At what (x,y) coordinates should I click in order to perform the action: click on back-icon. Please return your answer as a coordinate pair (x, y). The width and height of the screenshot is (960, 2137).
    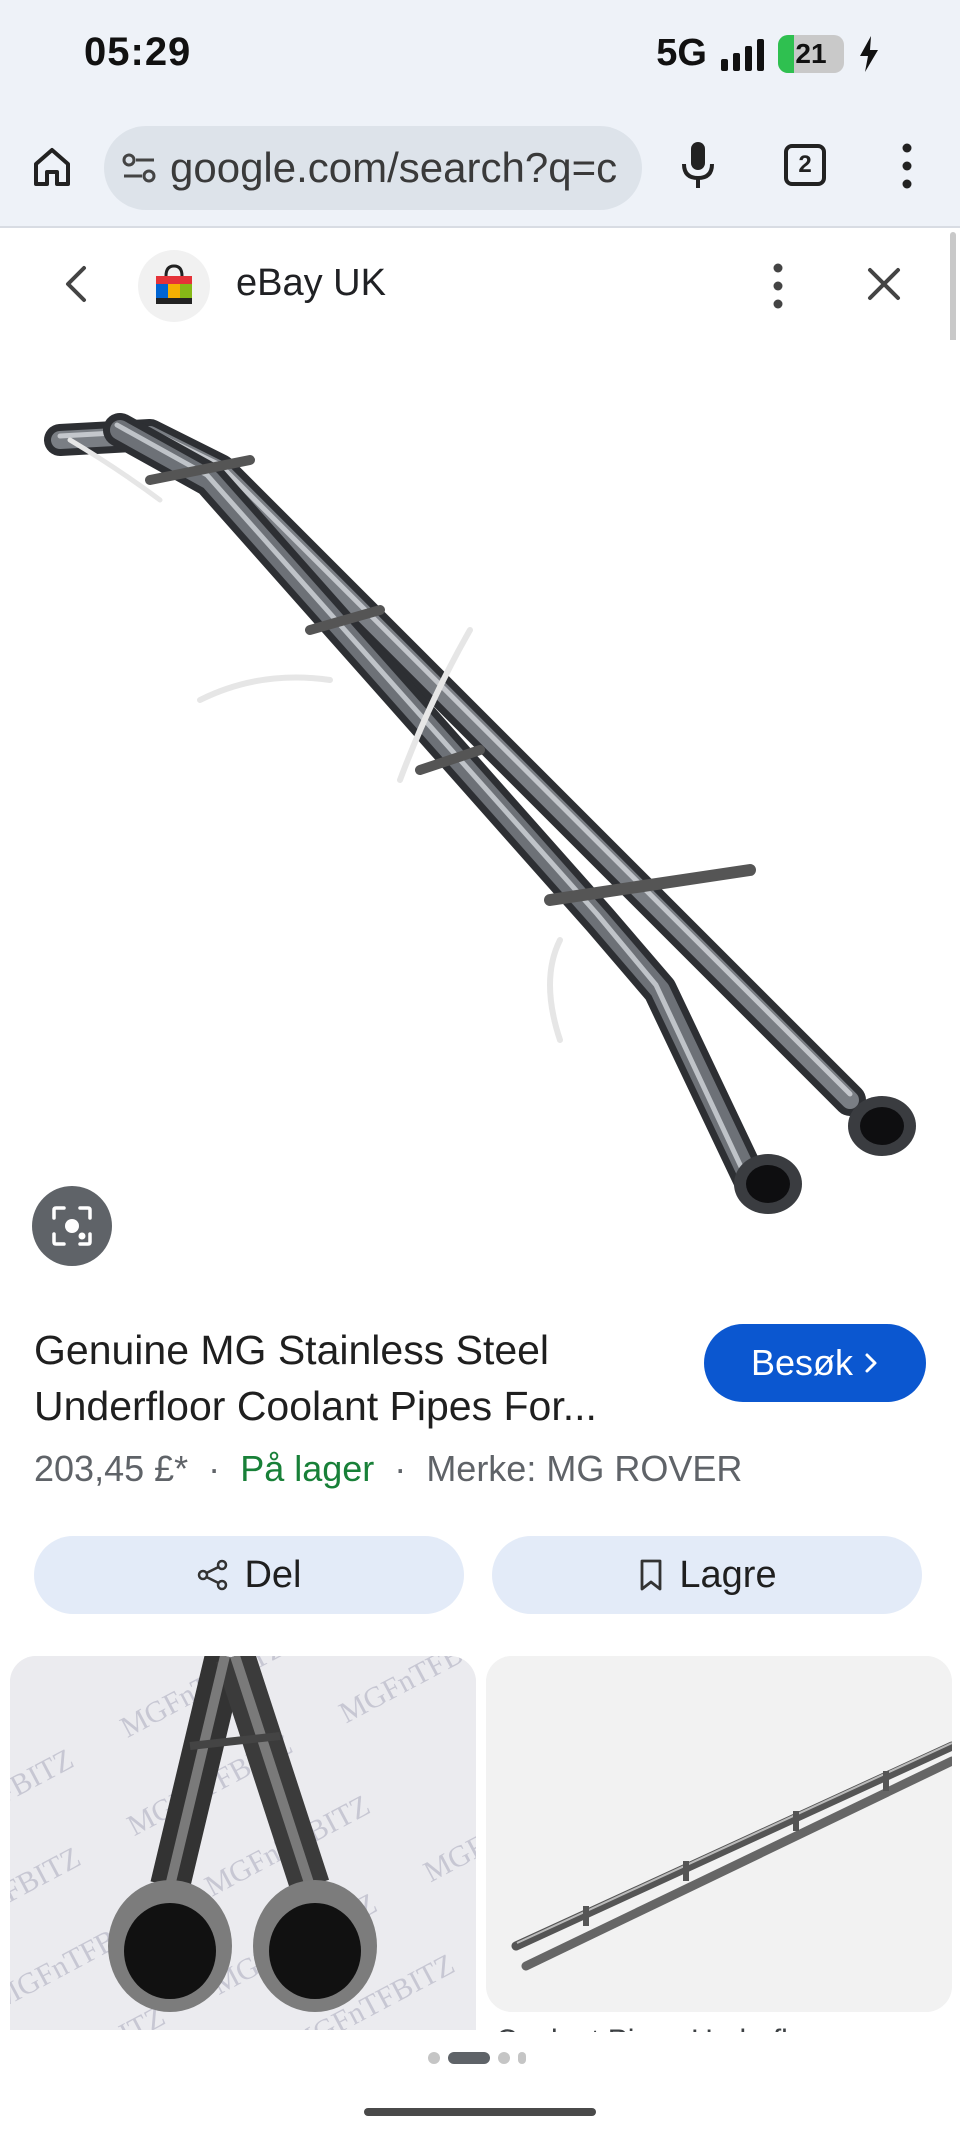
    Looking at the image, I should click on (76, 284).